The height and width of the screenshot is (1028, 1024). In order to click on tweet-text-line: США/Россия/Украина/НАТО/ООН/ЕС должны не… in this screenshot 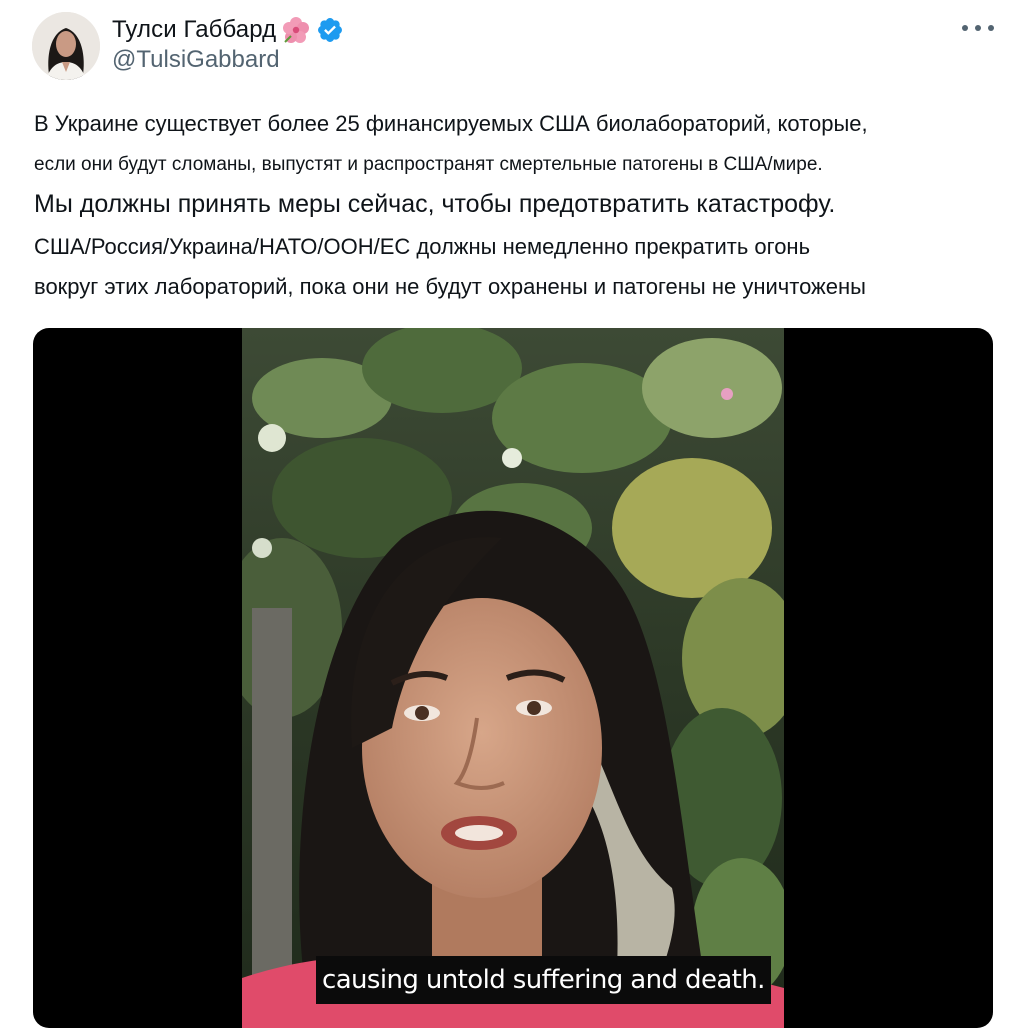, I will do `click(422, 246)`.